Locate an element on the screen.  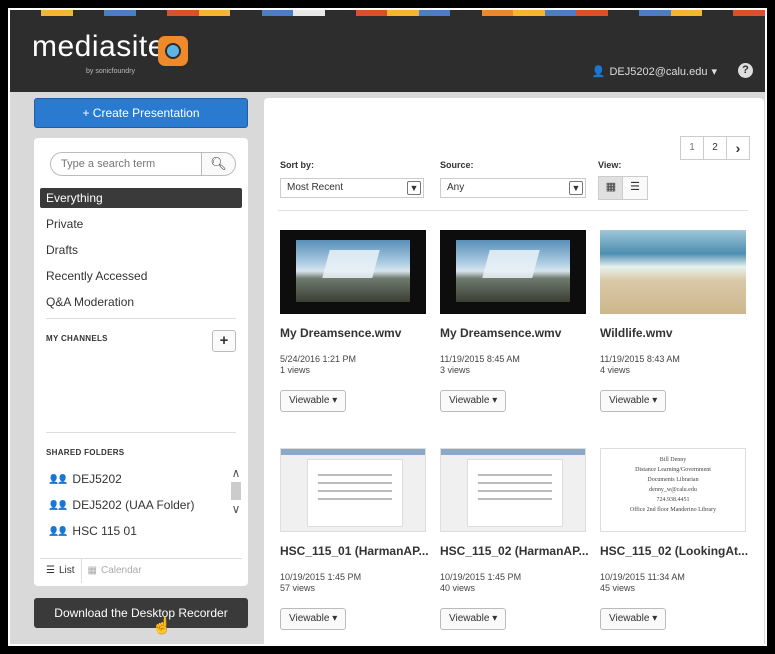
nav-qa-moderation: Q&A Moderation is located at coordinates (141, 302).